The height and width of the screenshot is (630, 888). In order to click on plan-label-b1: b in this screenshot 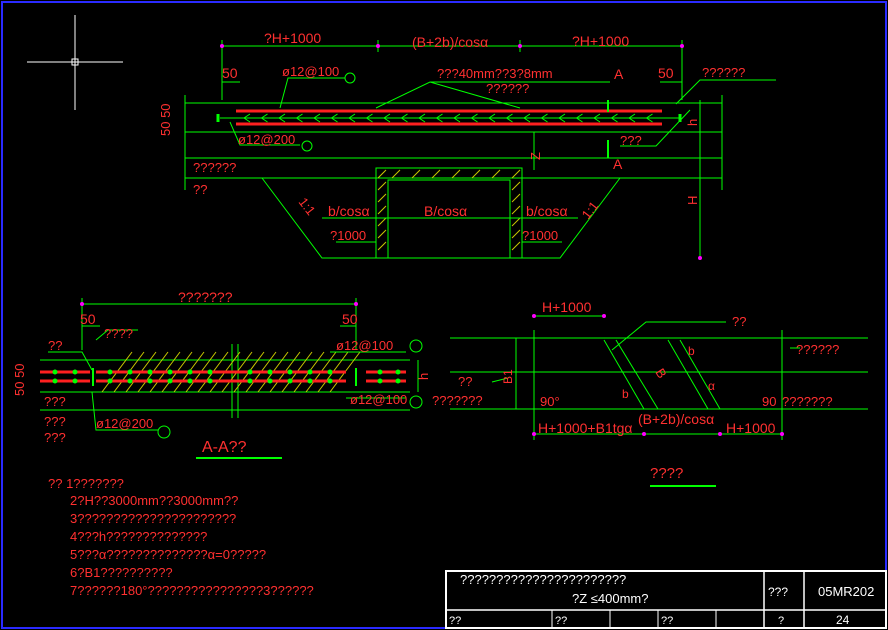, I will do `click(691, 351)`.